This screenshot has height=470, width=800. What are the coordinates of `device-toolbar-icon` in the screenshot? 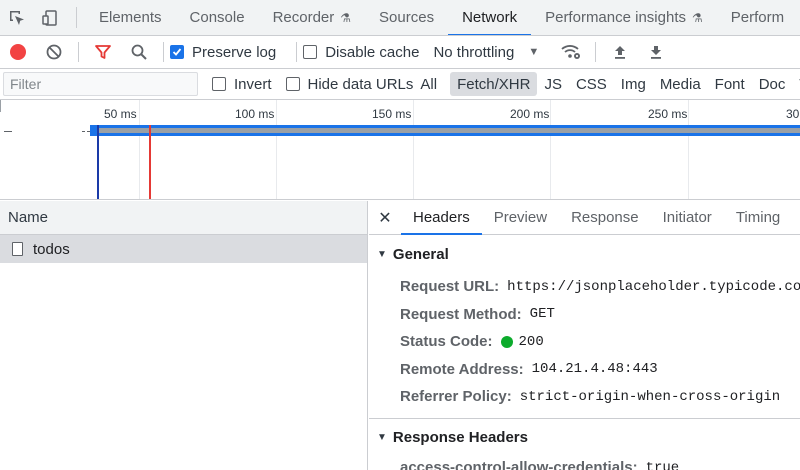 It's located at (51, 17).